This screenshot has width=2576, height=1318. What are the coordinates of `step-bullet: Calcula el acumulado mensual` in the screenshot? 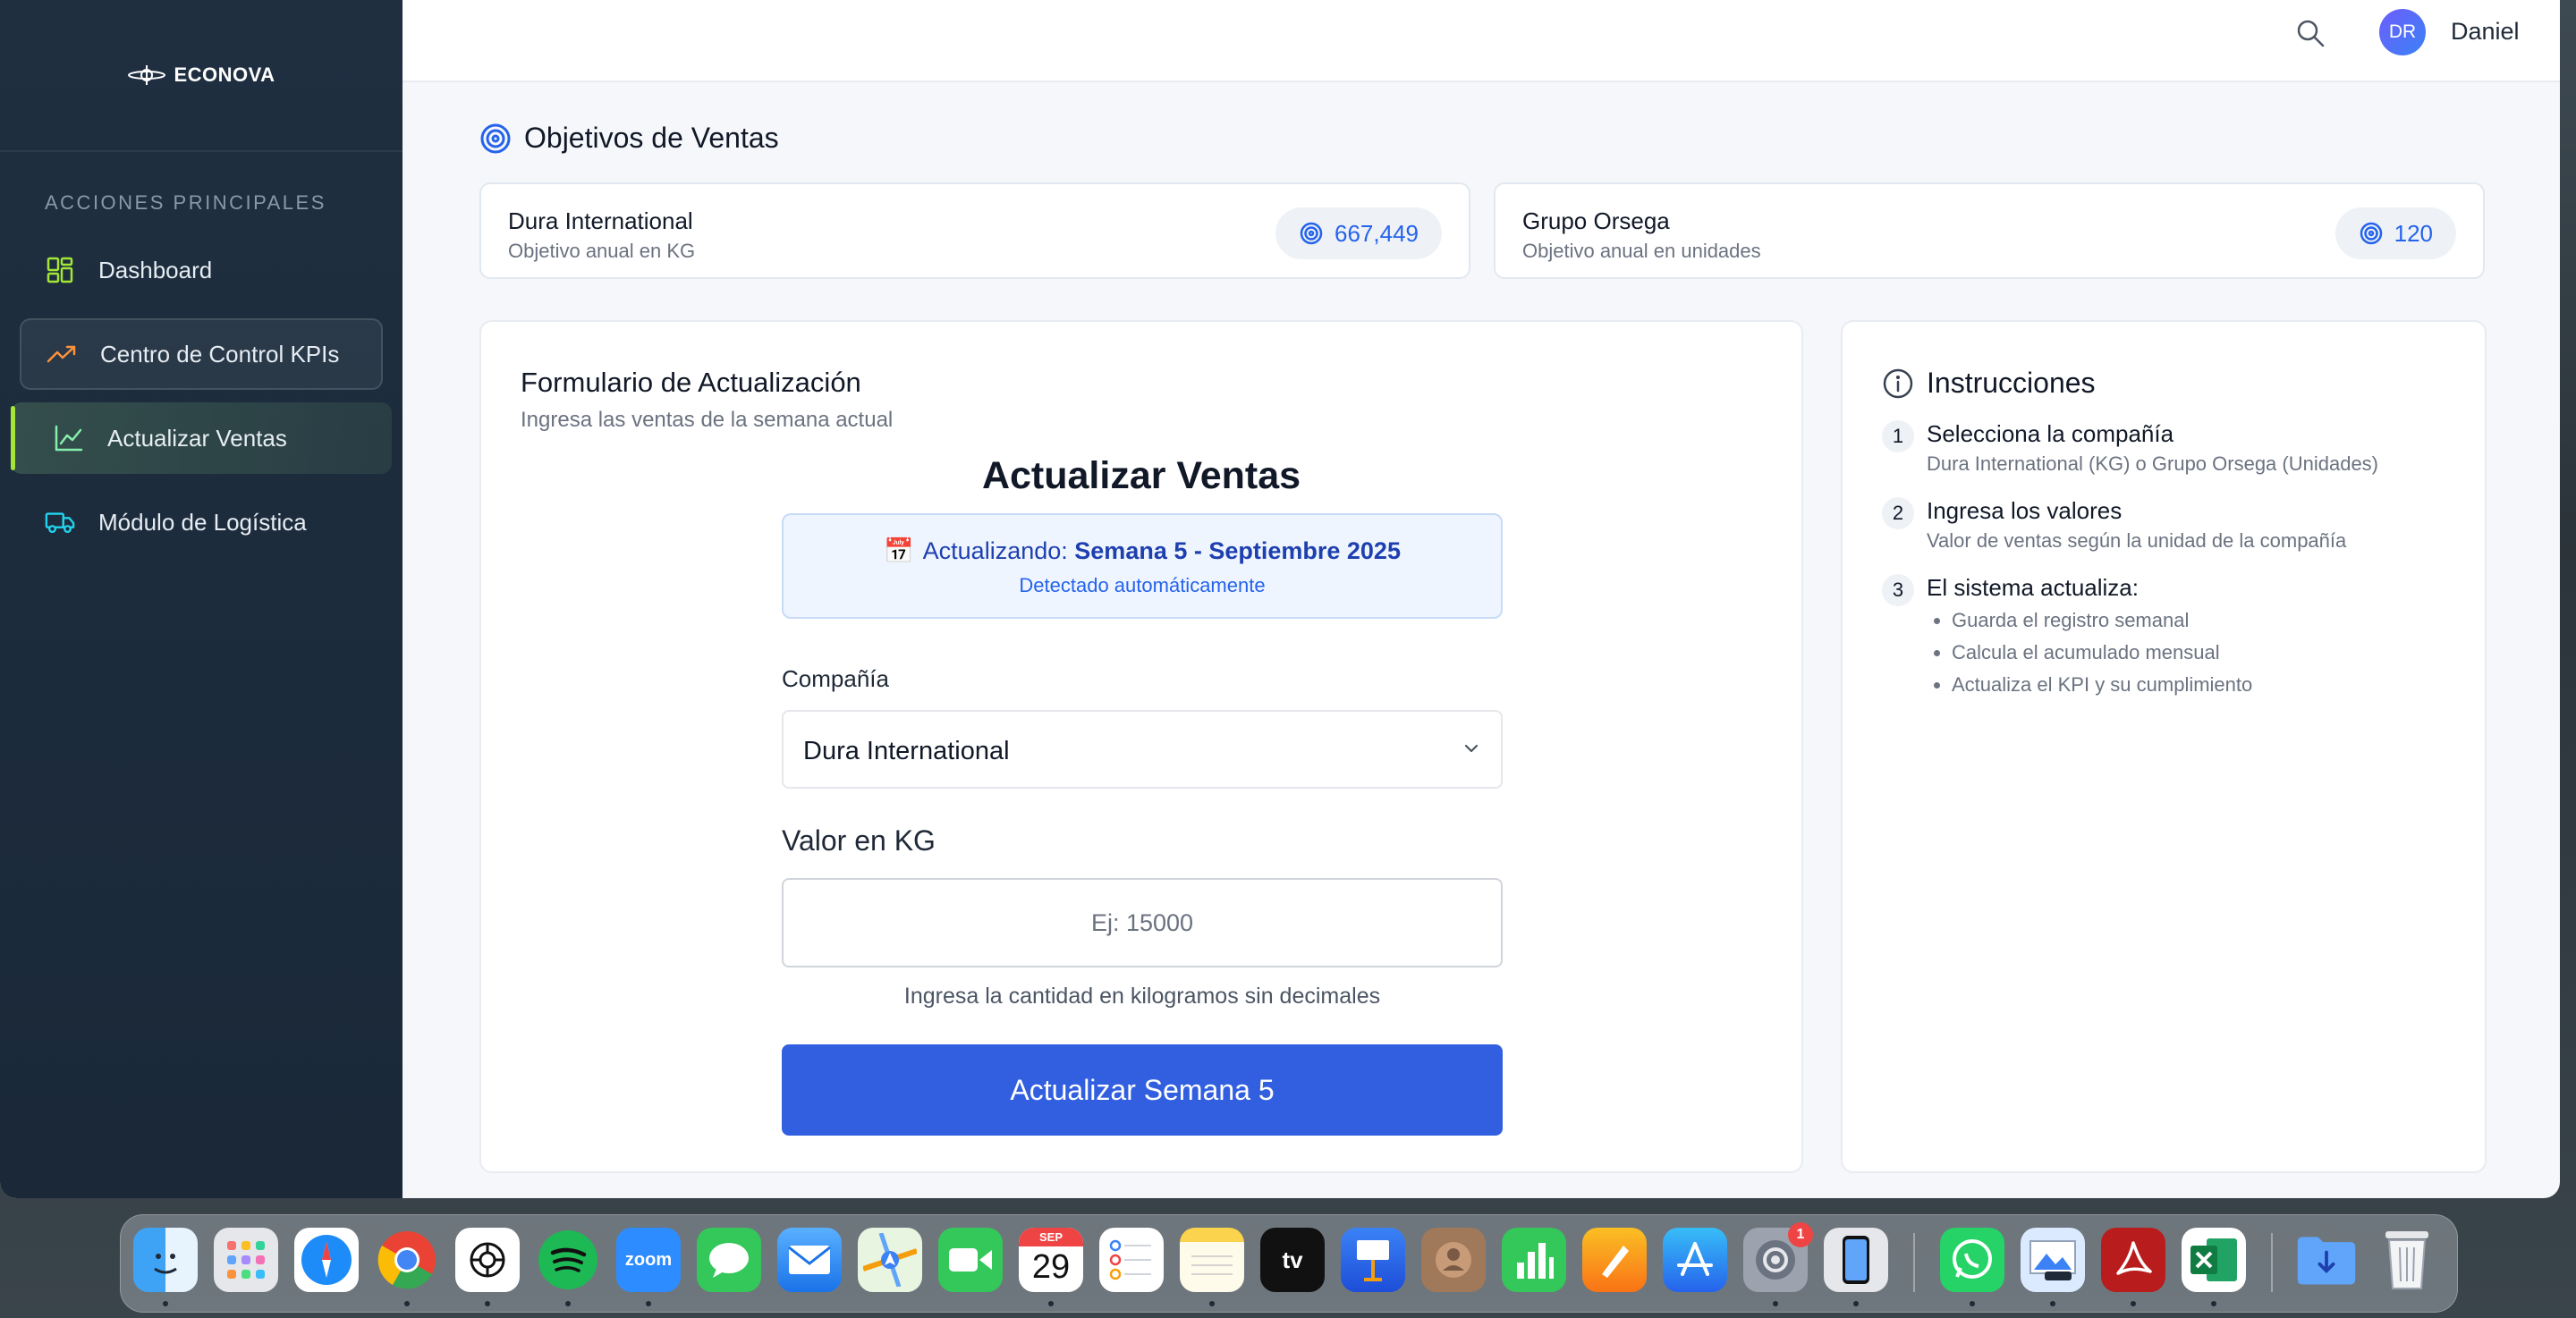 It's located at (2102, 653).